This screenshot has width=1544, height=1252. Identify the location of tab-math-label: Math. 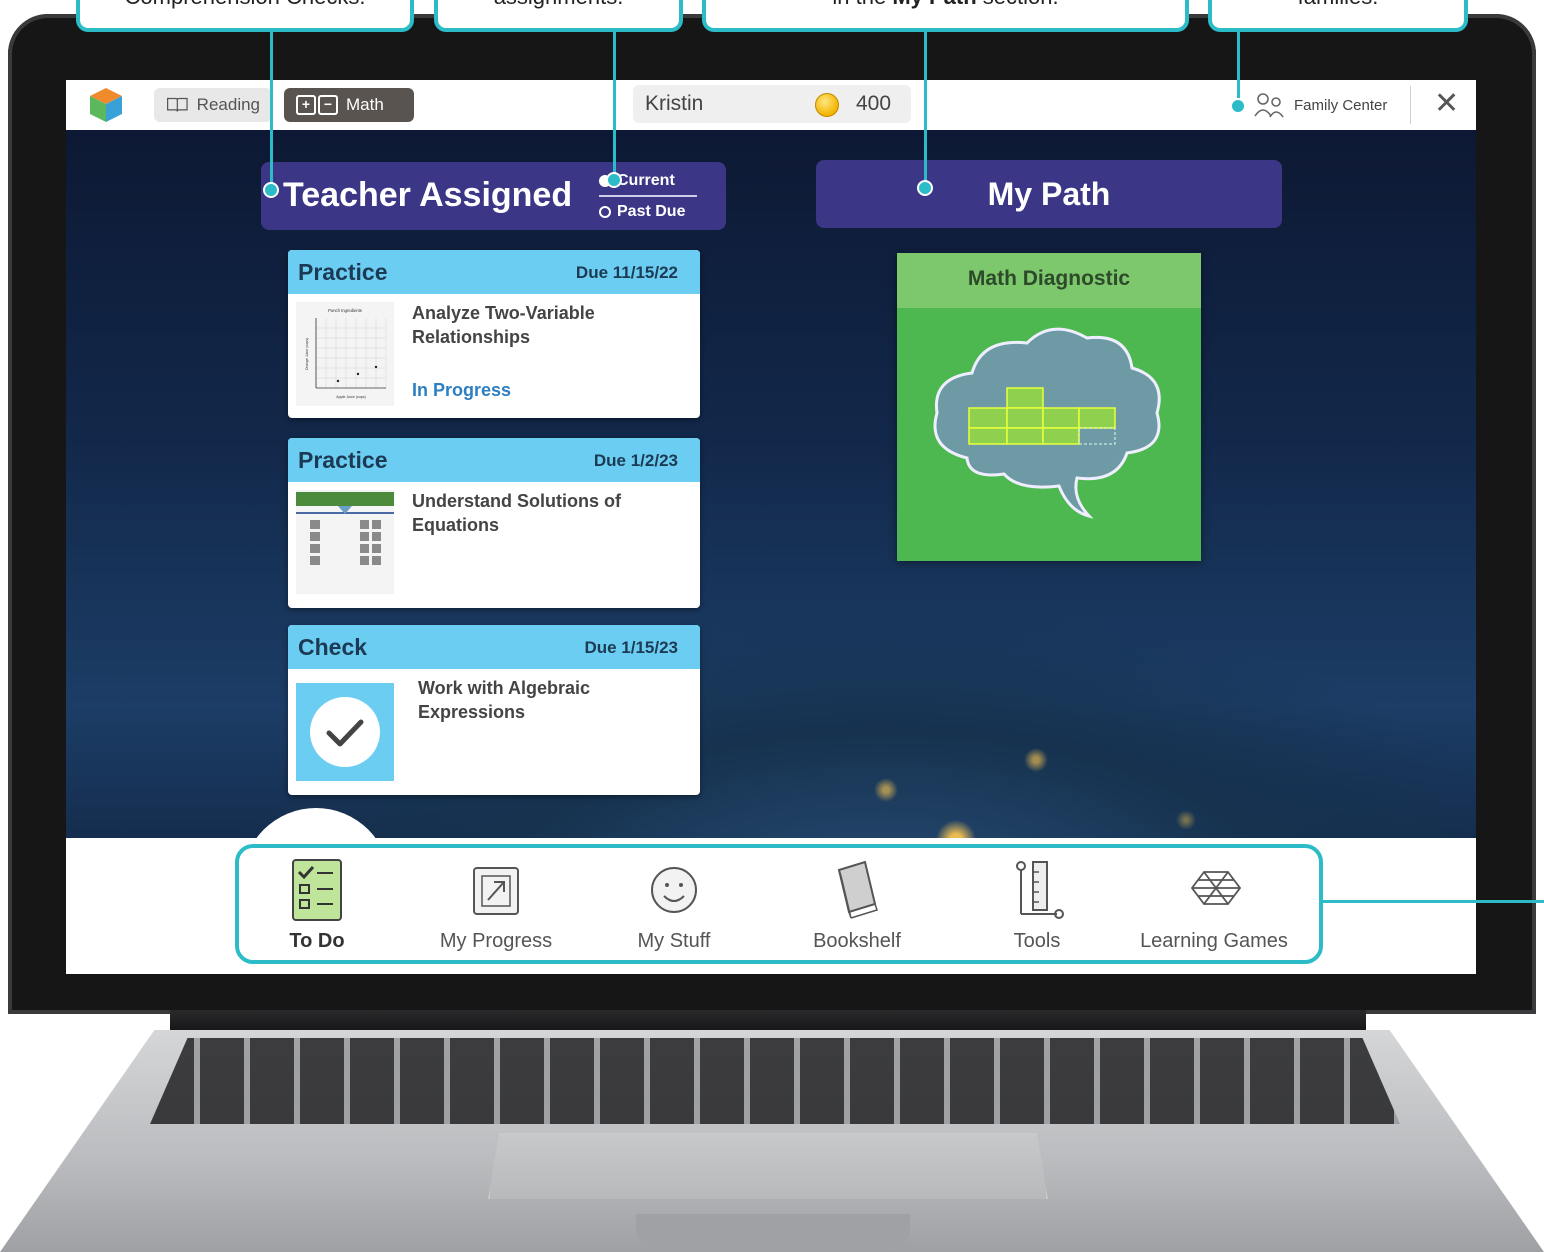
(365, 104).